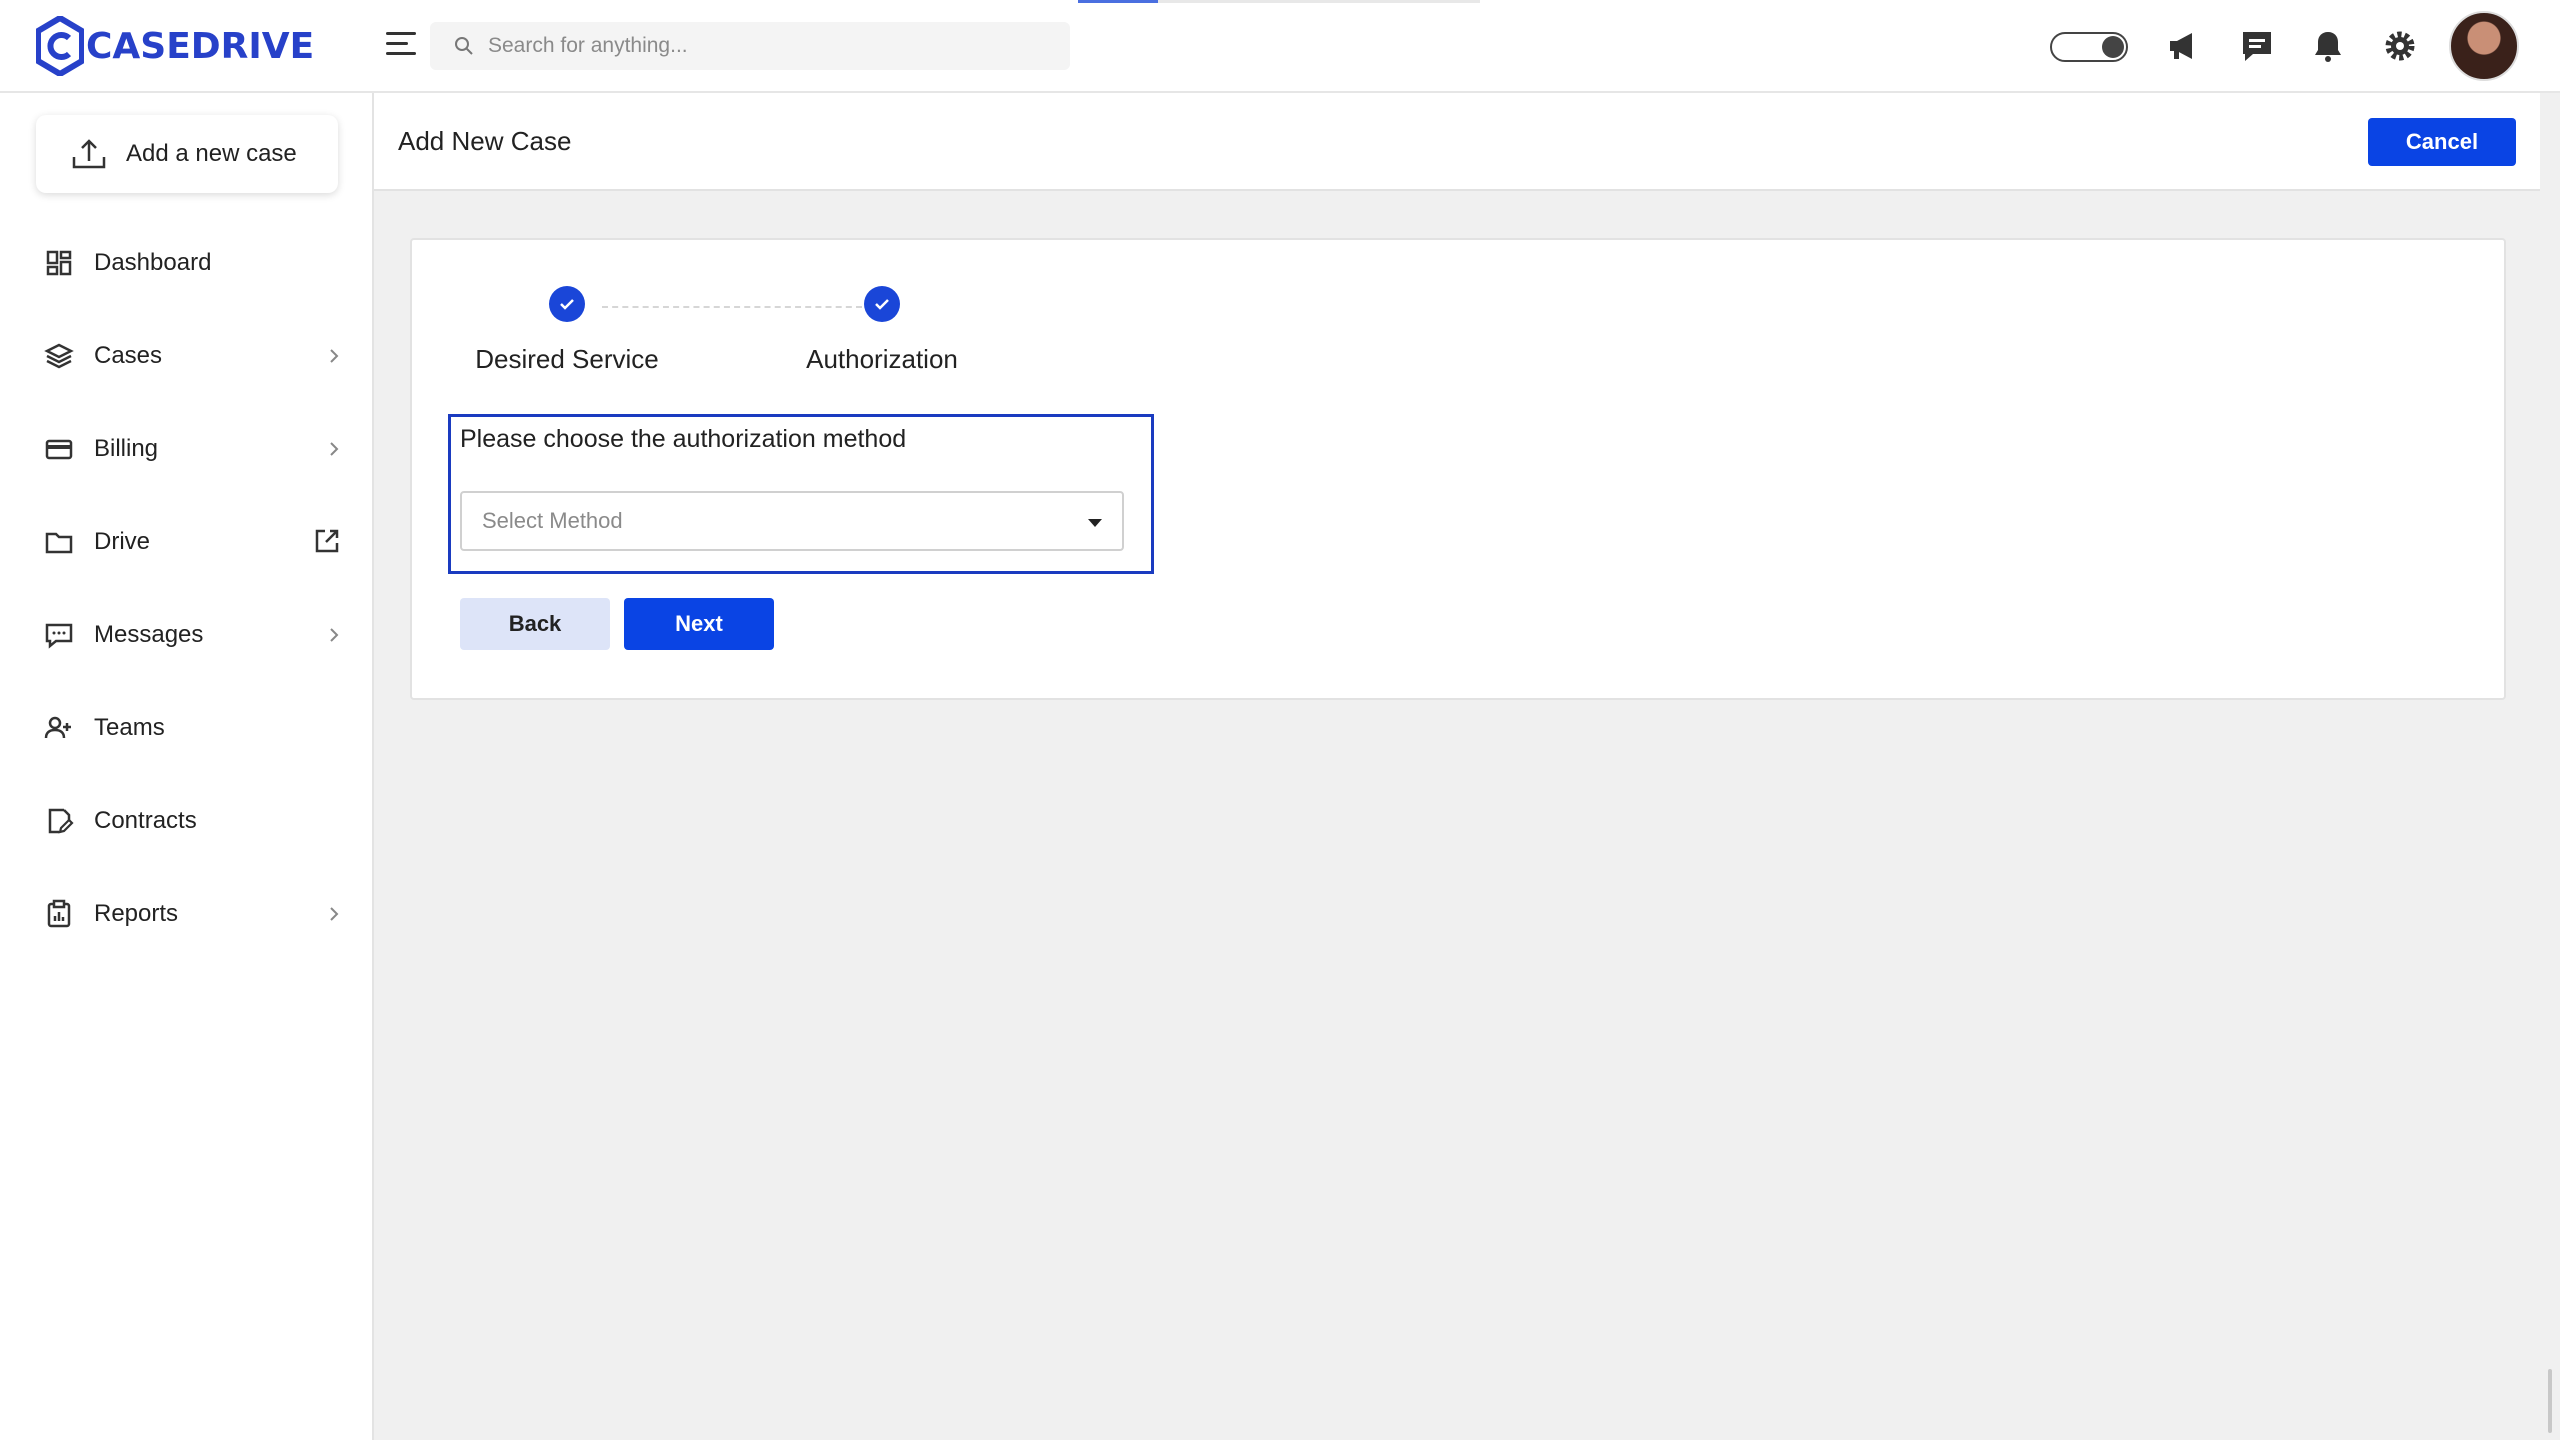 This screenshot has width=2560, height=1440. Describe the element at coordinates (2089, 47) in the screenshot. I see `theme-toggle` at that location.